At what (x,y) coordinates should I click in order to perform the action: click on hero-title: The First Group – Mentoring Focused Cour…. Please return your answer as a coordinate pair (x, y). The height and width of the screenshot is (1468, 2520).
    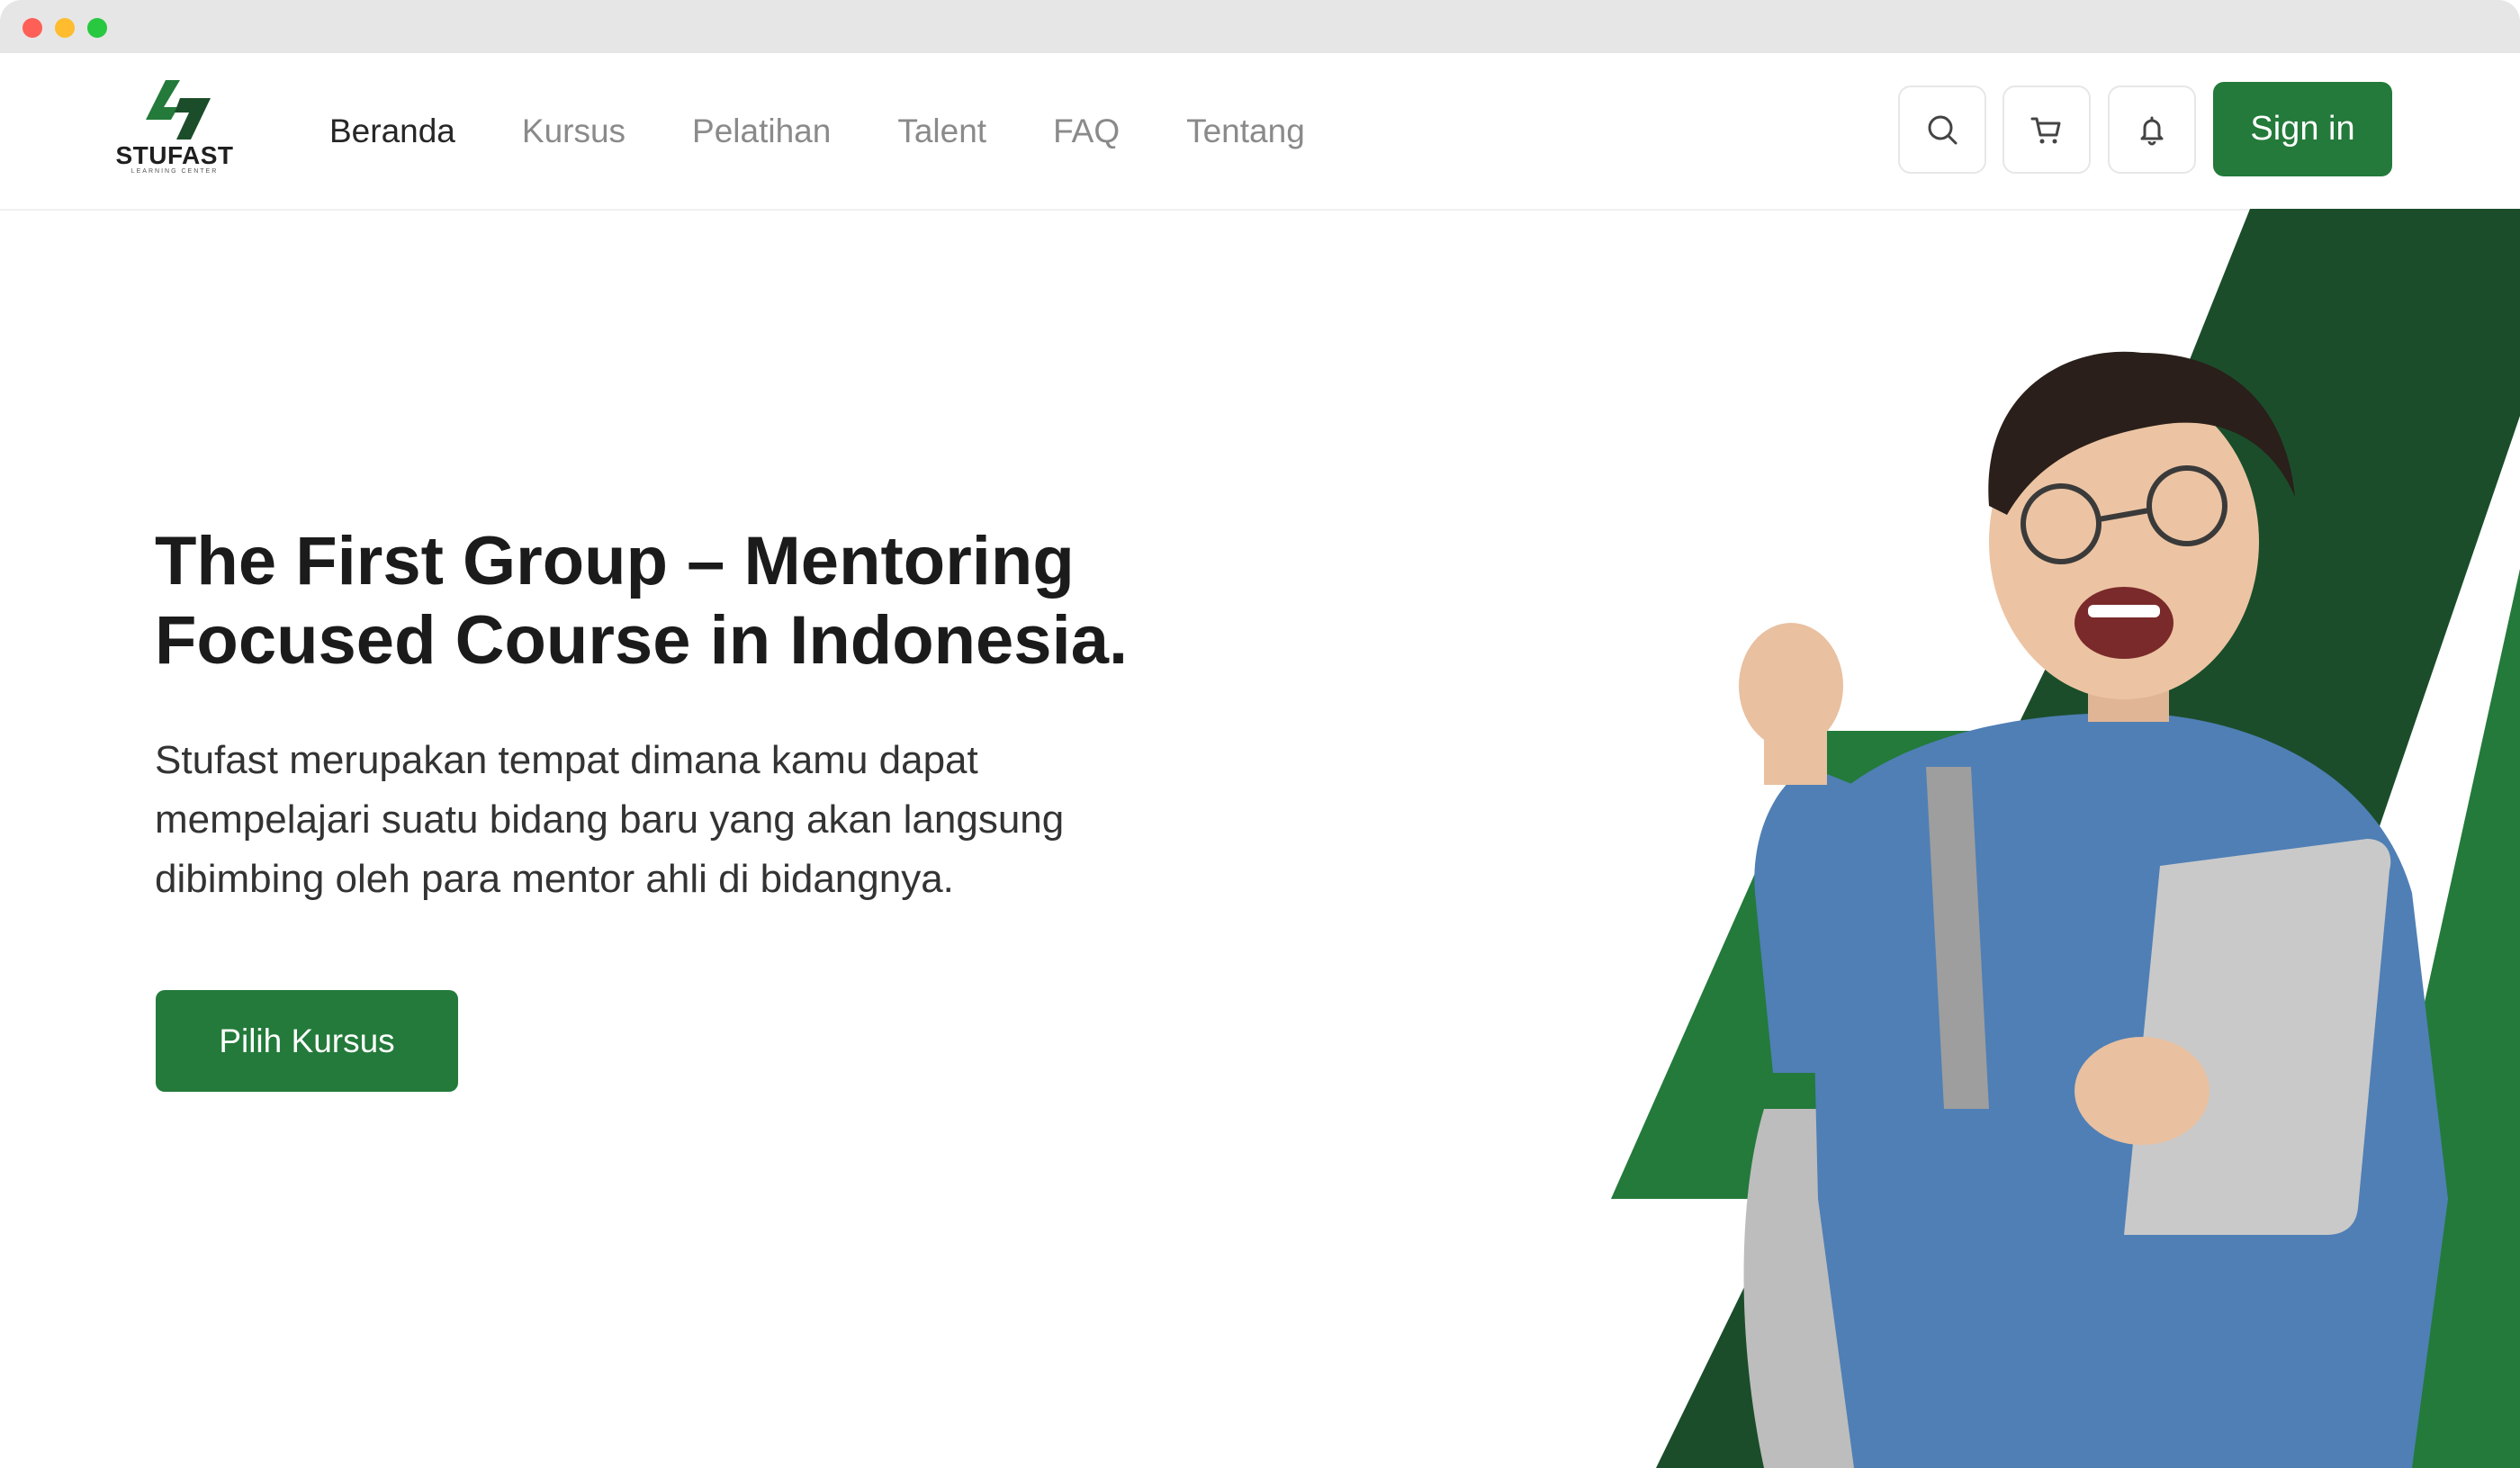
    Looking at the image, I should click on (642, 601).